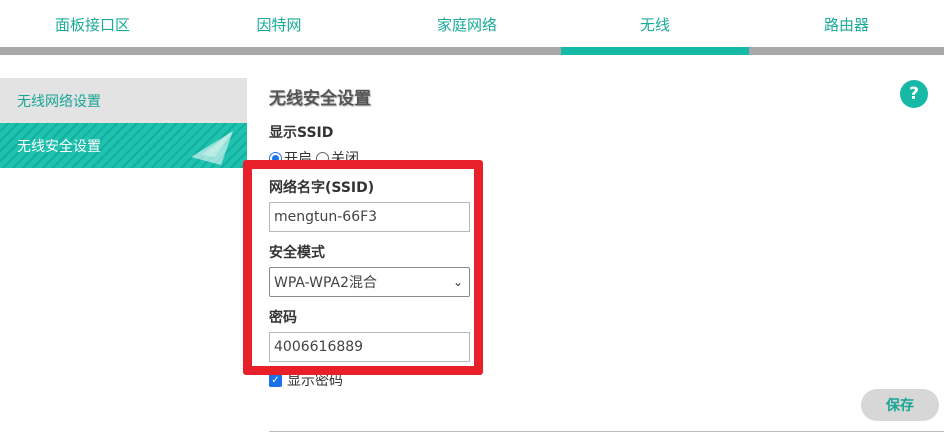  What do you see at coordinates (315, 381) in the screenshot?
I see `show-password-label: 显示密码` at bounding box center [315, 381].